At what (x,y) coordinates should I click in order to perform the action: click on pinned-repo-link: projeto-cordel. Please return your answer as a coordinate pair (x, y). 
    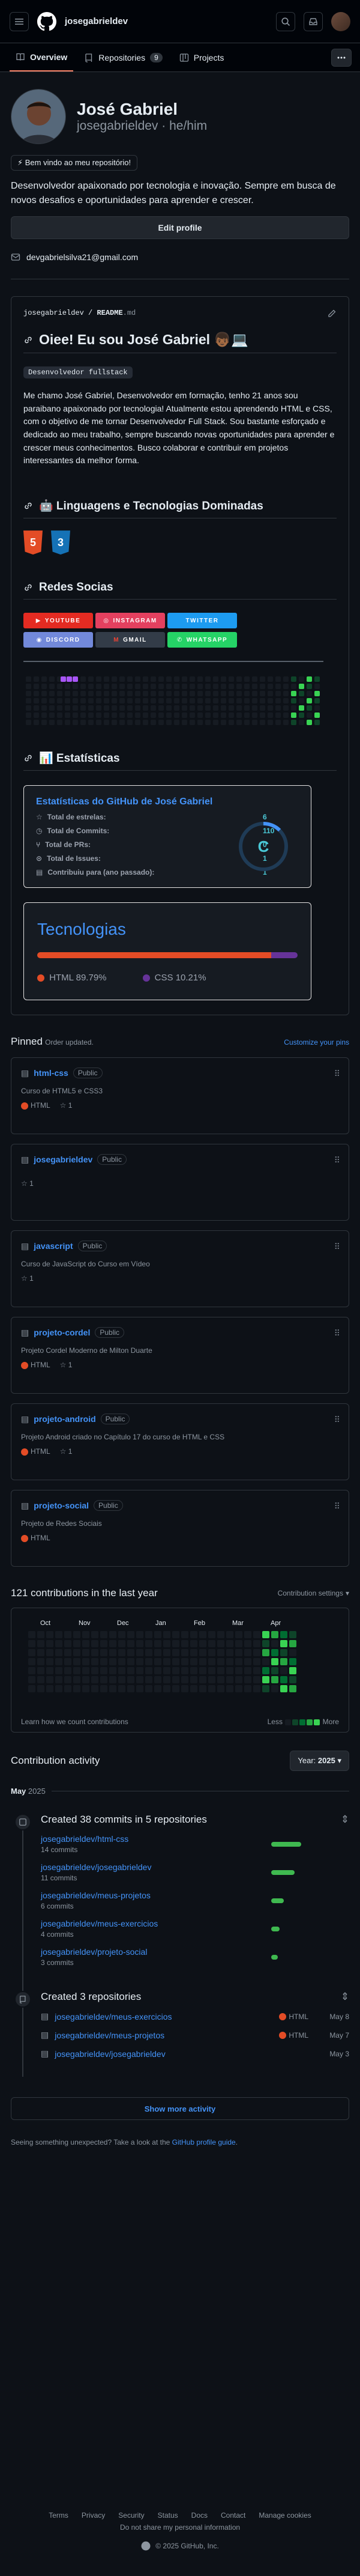
    Looking at the image, I should click on (62, 1332).